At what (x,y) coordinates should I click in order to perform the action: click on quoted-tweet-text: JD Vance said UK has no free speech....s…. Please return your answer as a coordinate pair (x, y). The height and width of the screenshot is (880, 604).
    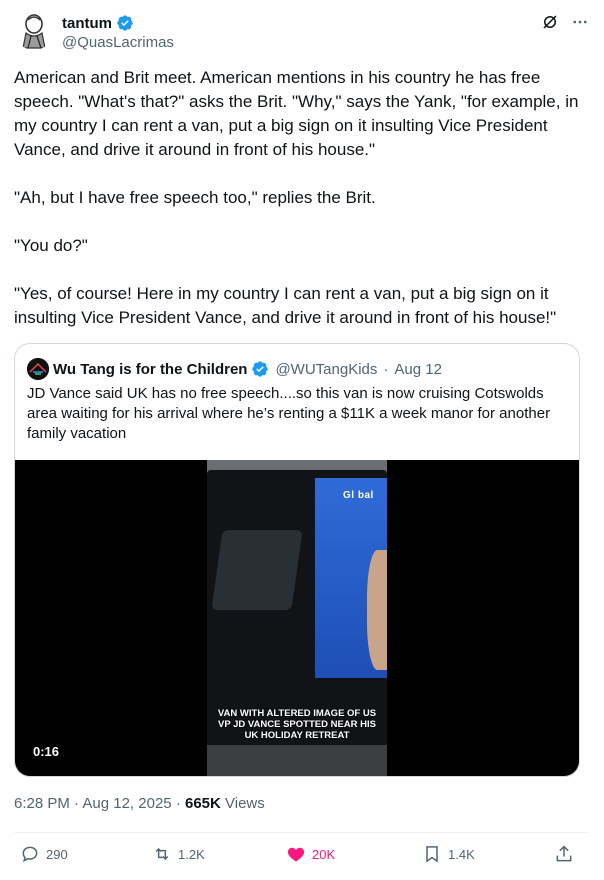
    Looking at the image, I should click on (289, 413).